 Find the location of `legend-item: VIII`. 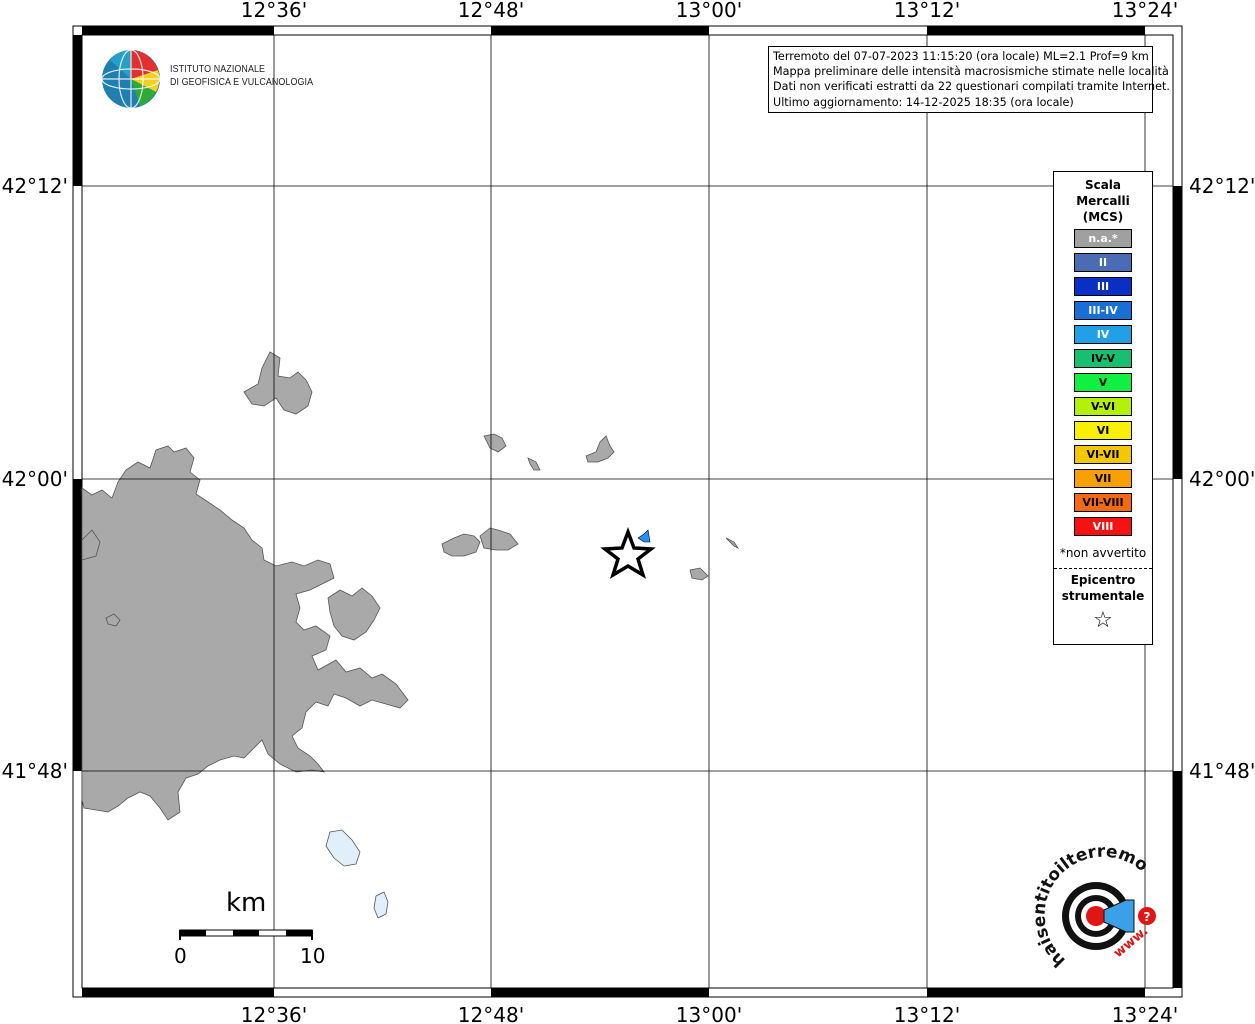

legend-item: VIII is located at coordinates (1103, 526).